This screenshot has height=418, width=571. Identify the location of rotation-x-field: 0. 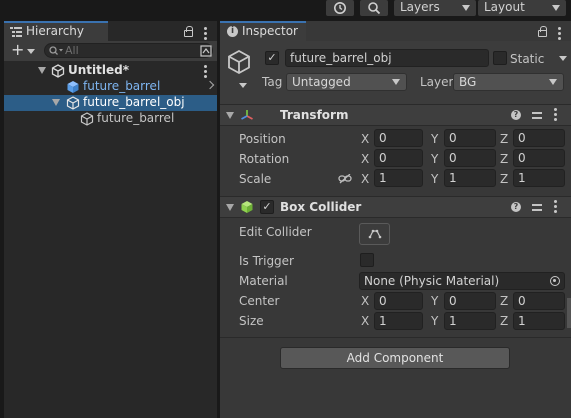
(398, 158).